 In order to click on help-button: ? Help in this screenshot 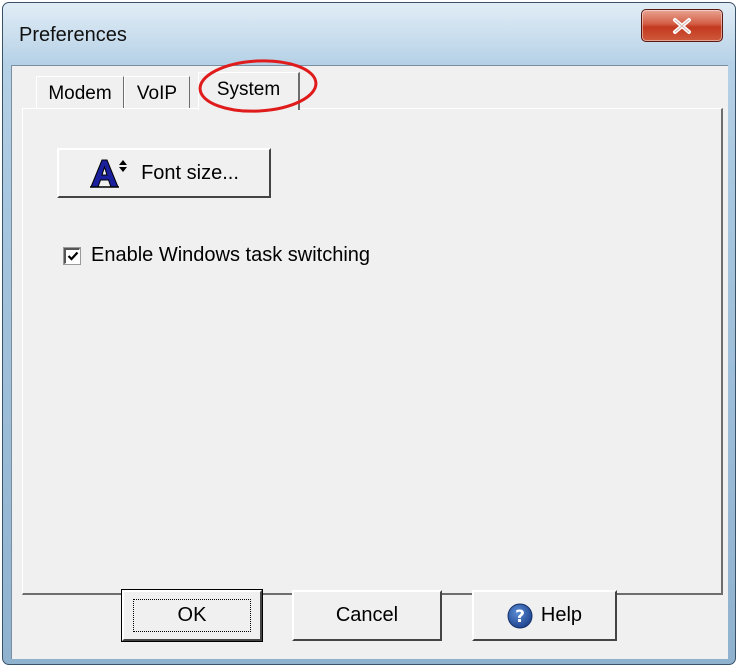, I will do `click(544, 615)`.